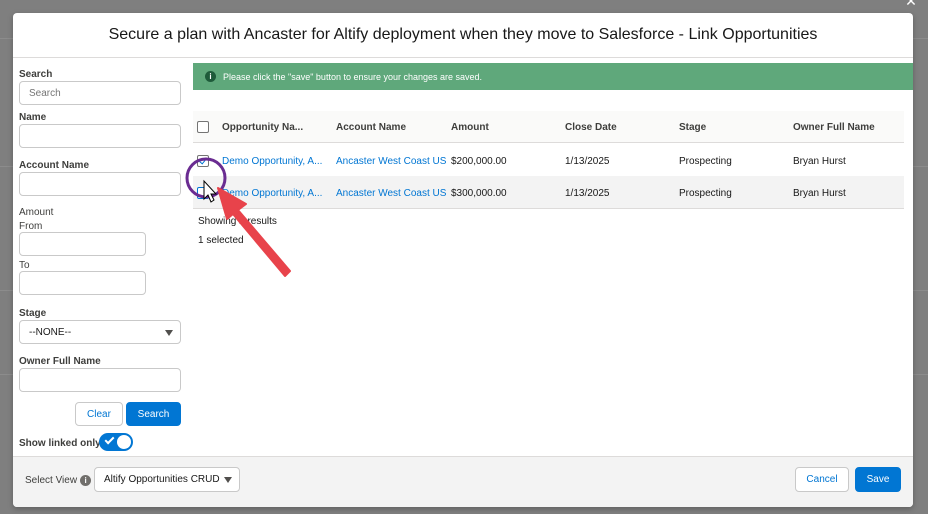 Image resolution: width=928 pixels, height=514 pixels. I want to click on account-name-label: Account Name, so click(54, 165).